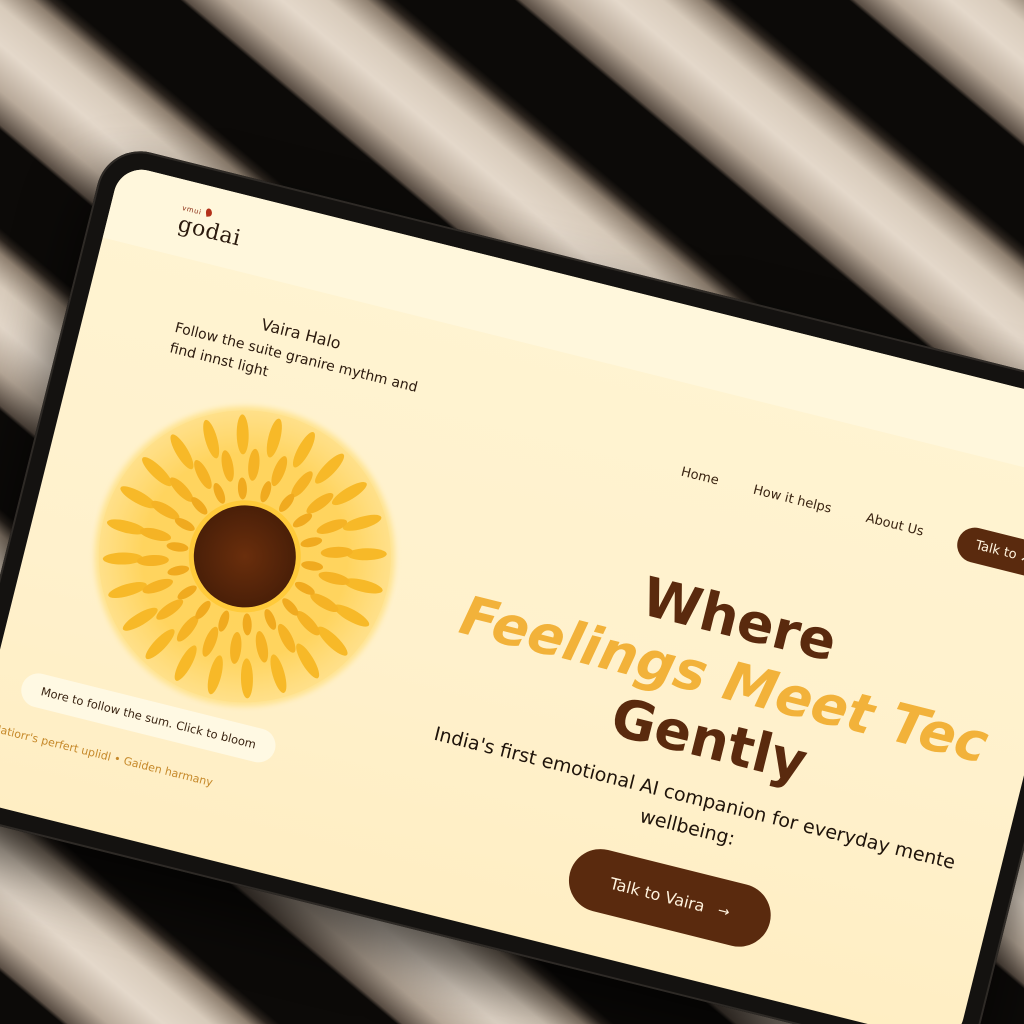 The width and height of the screenshot is (1024, 1024). What do you see at coordinates (1021, 558) in the screenshot?
I see `send-icon: ➚` at bounding box center [1021, 558].